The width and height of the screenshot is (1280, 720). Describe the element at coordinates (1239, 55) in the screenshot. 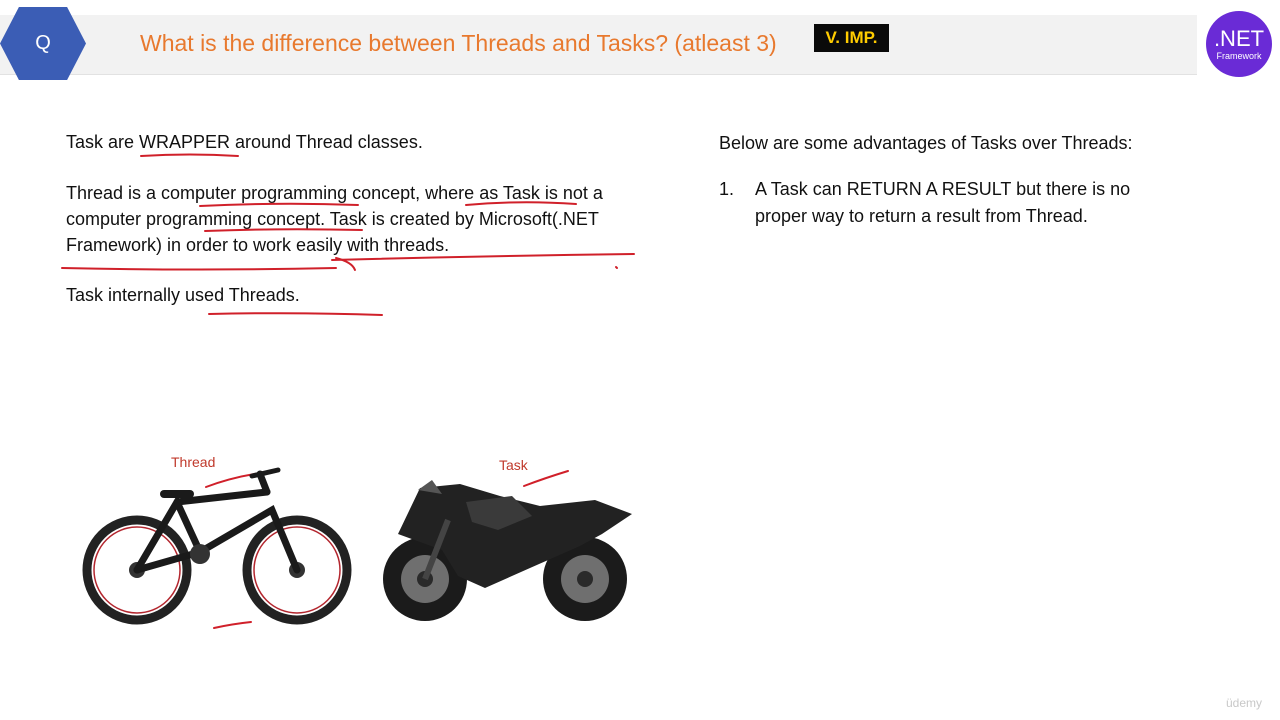

I see `dotnet-logo-sub: Framework` at that location.